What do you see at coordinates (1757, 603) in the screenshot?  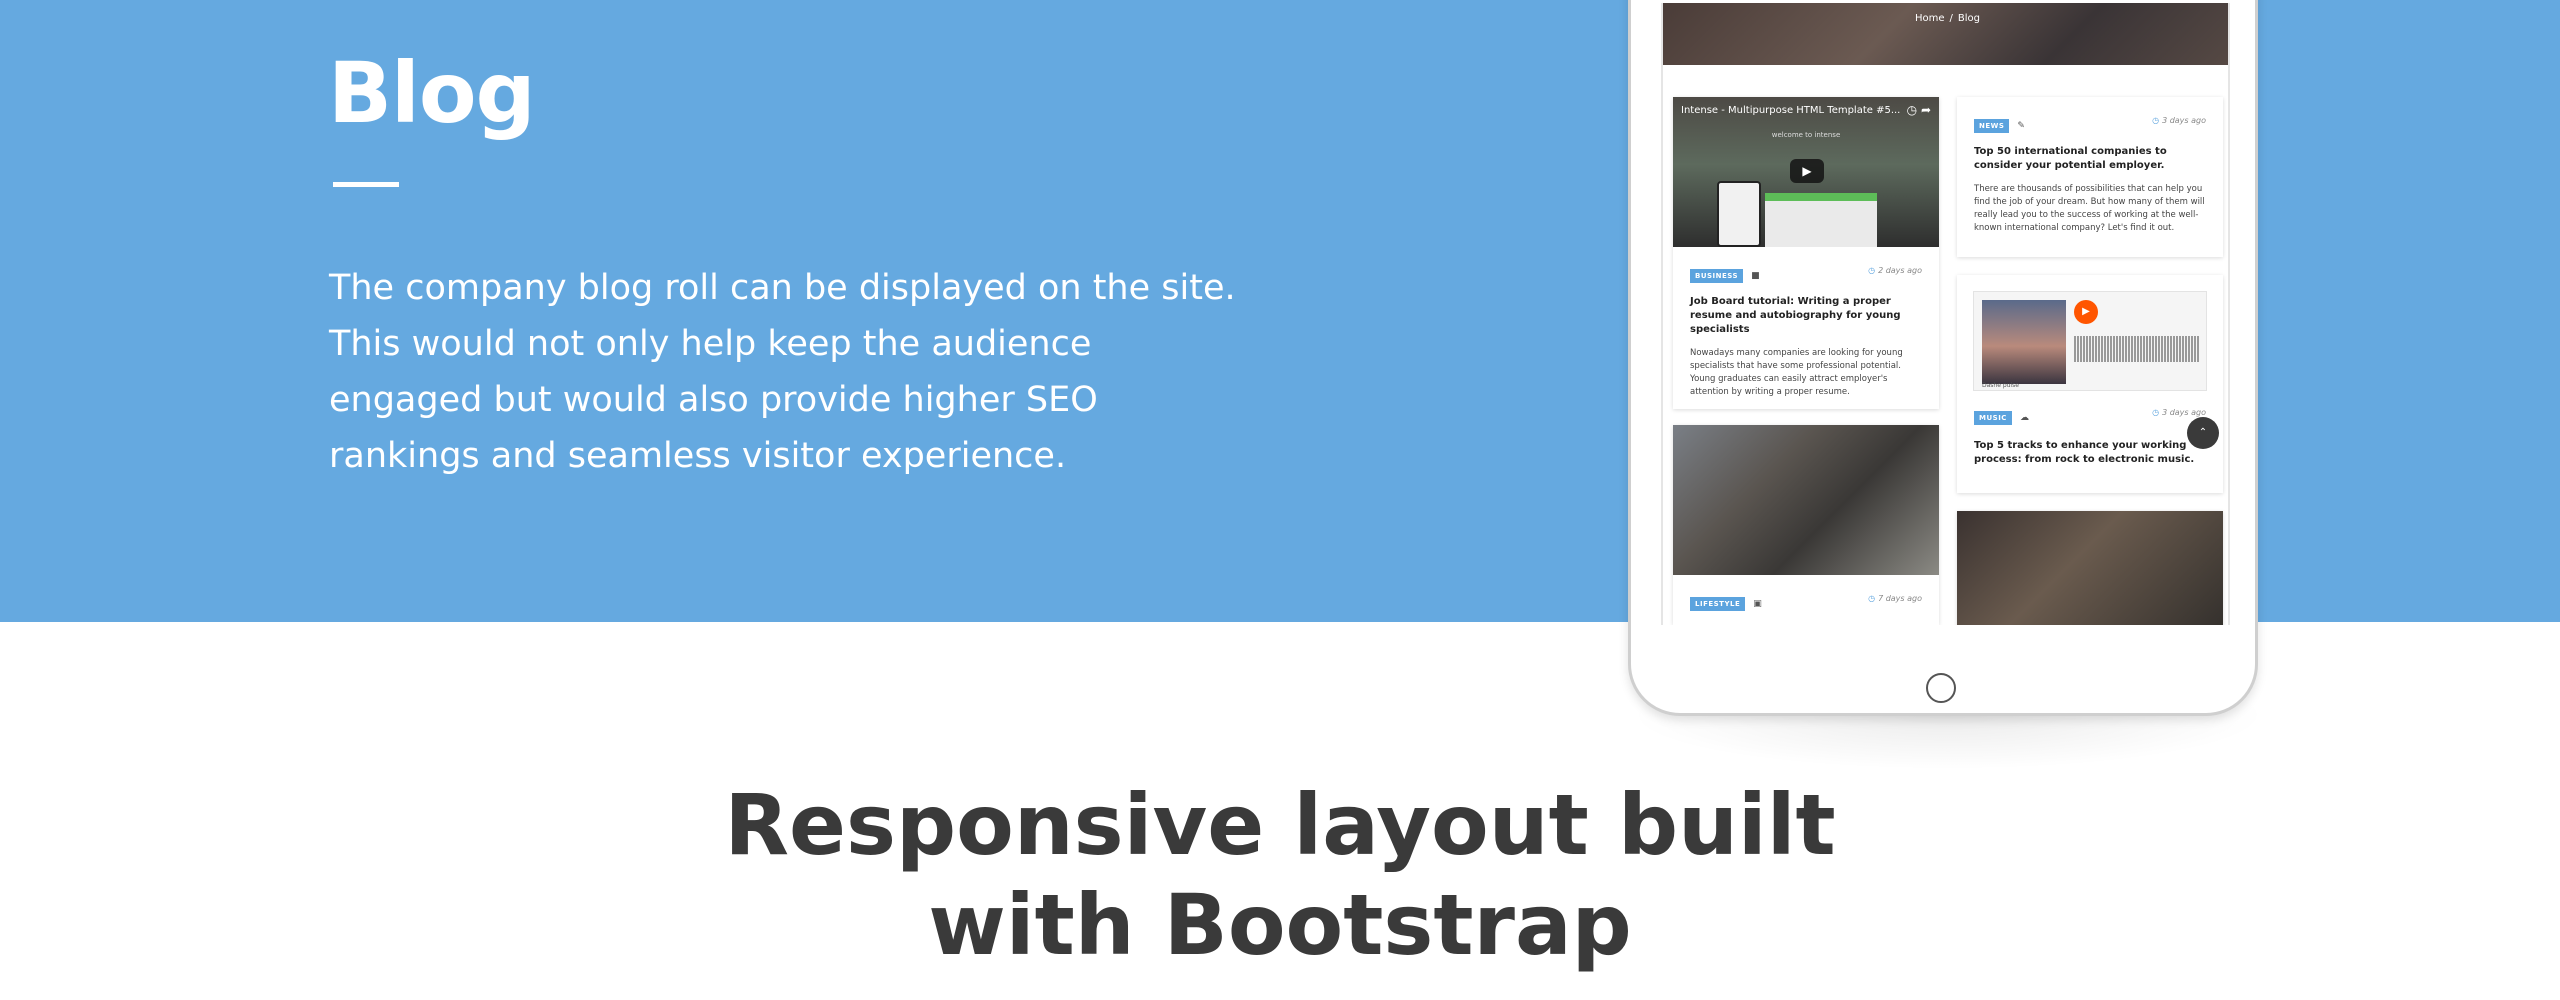 I see `camera-icon: ▣` at bounding box center [1757, 603].